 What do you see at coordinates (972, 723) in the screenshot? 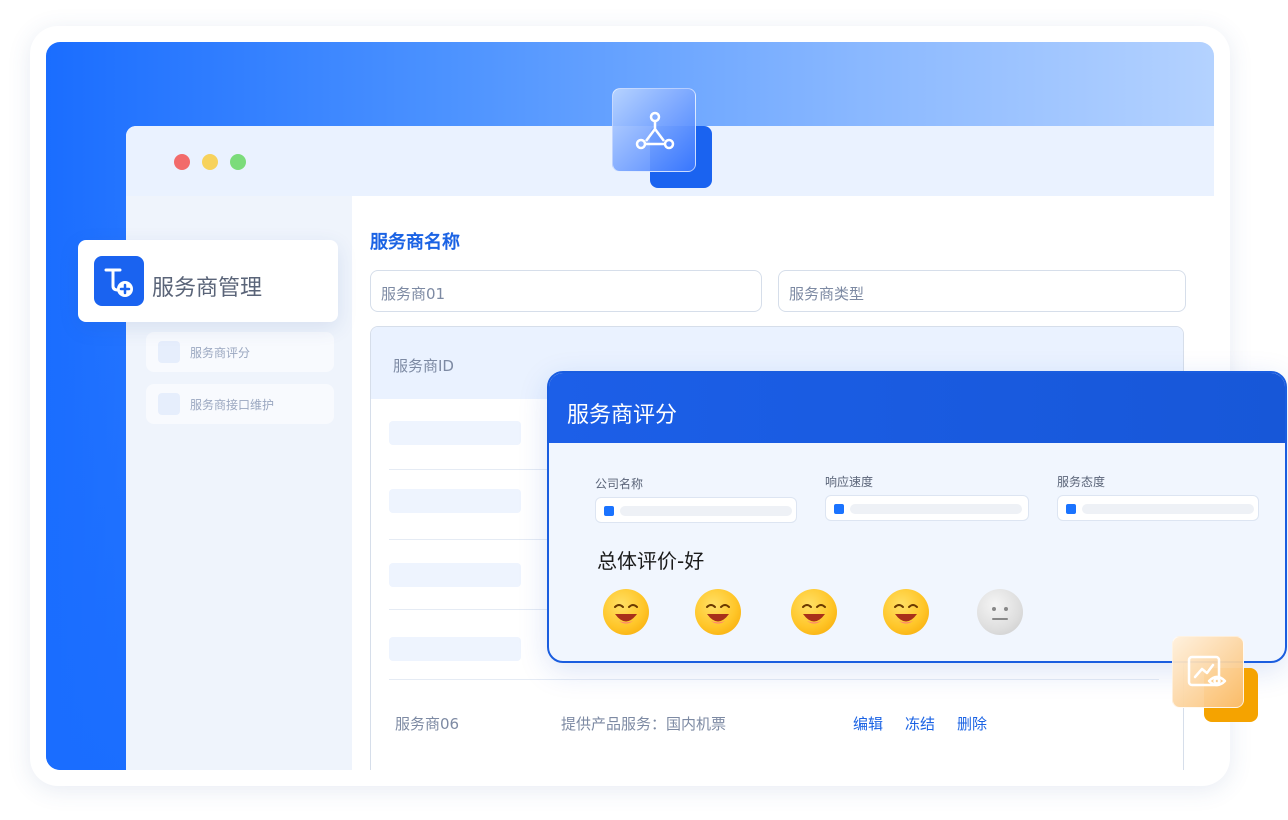
I see `delete-link: 删除` at bounding box center [972, 723].